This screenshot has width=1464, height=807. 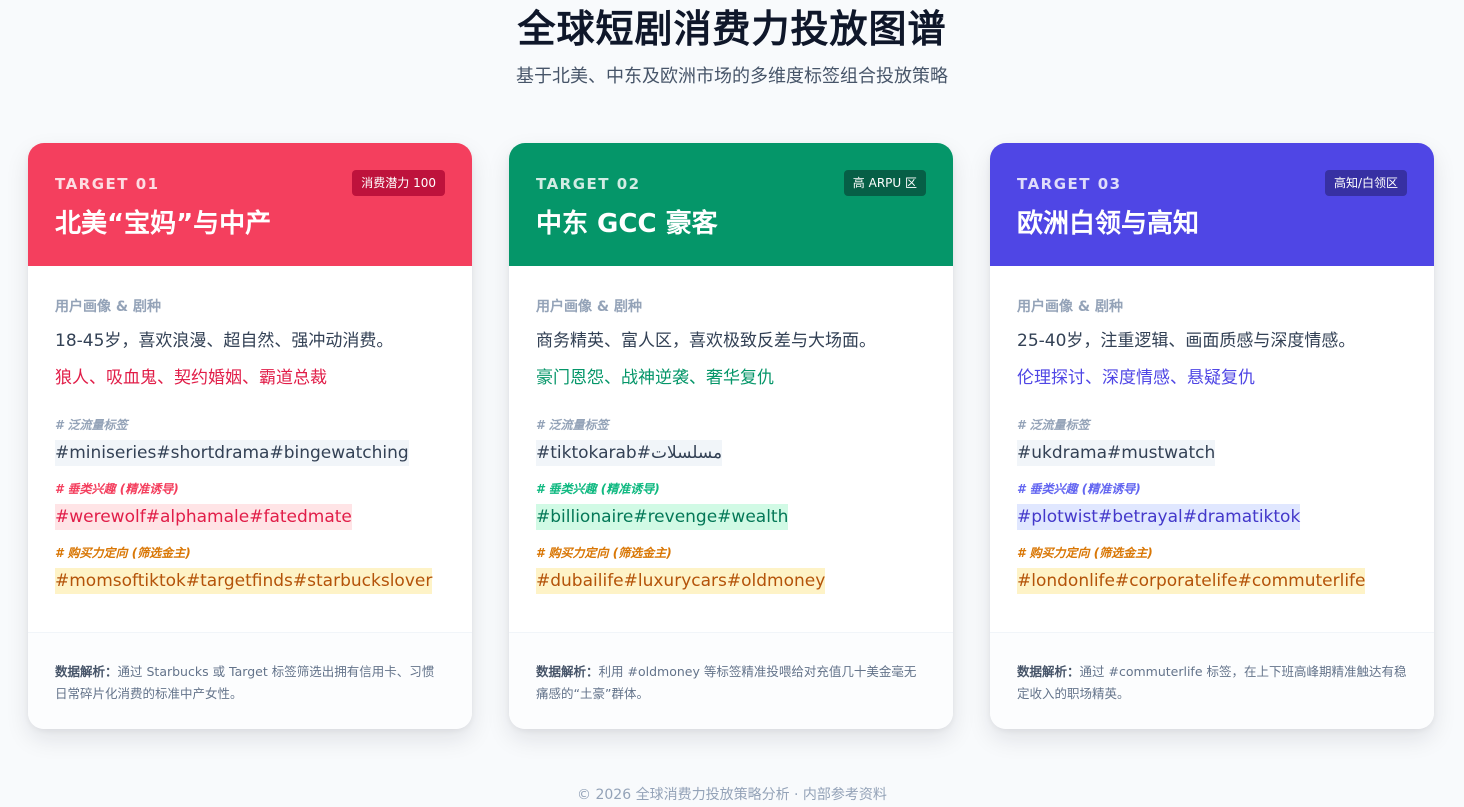 What do you see at coordinates (1159, 517) in the screenshot?
I see `niche-tags: #plotwist#betrayal#dramatiktok` at bounding box center [1159, 517].